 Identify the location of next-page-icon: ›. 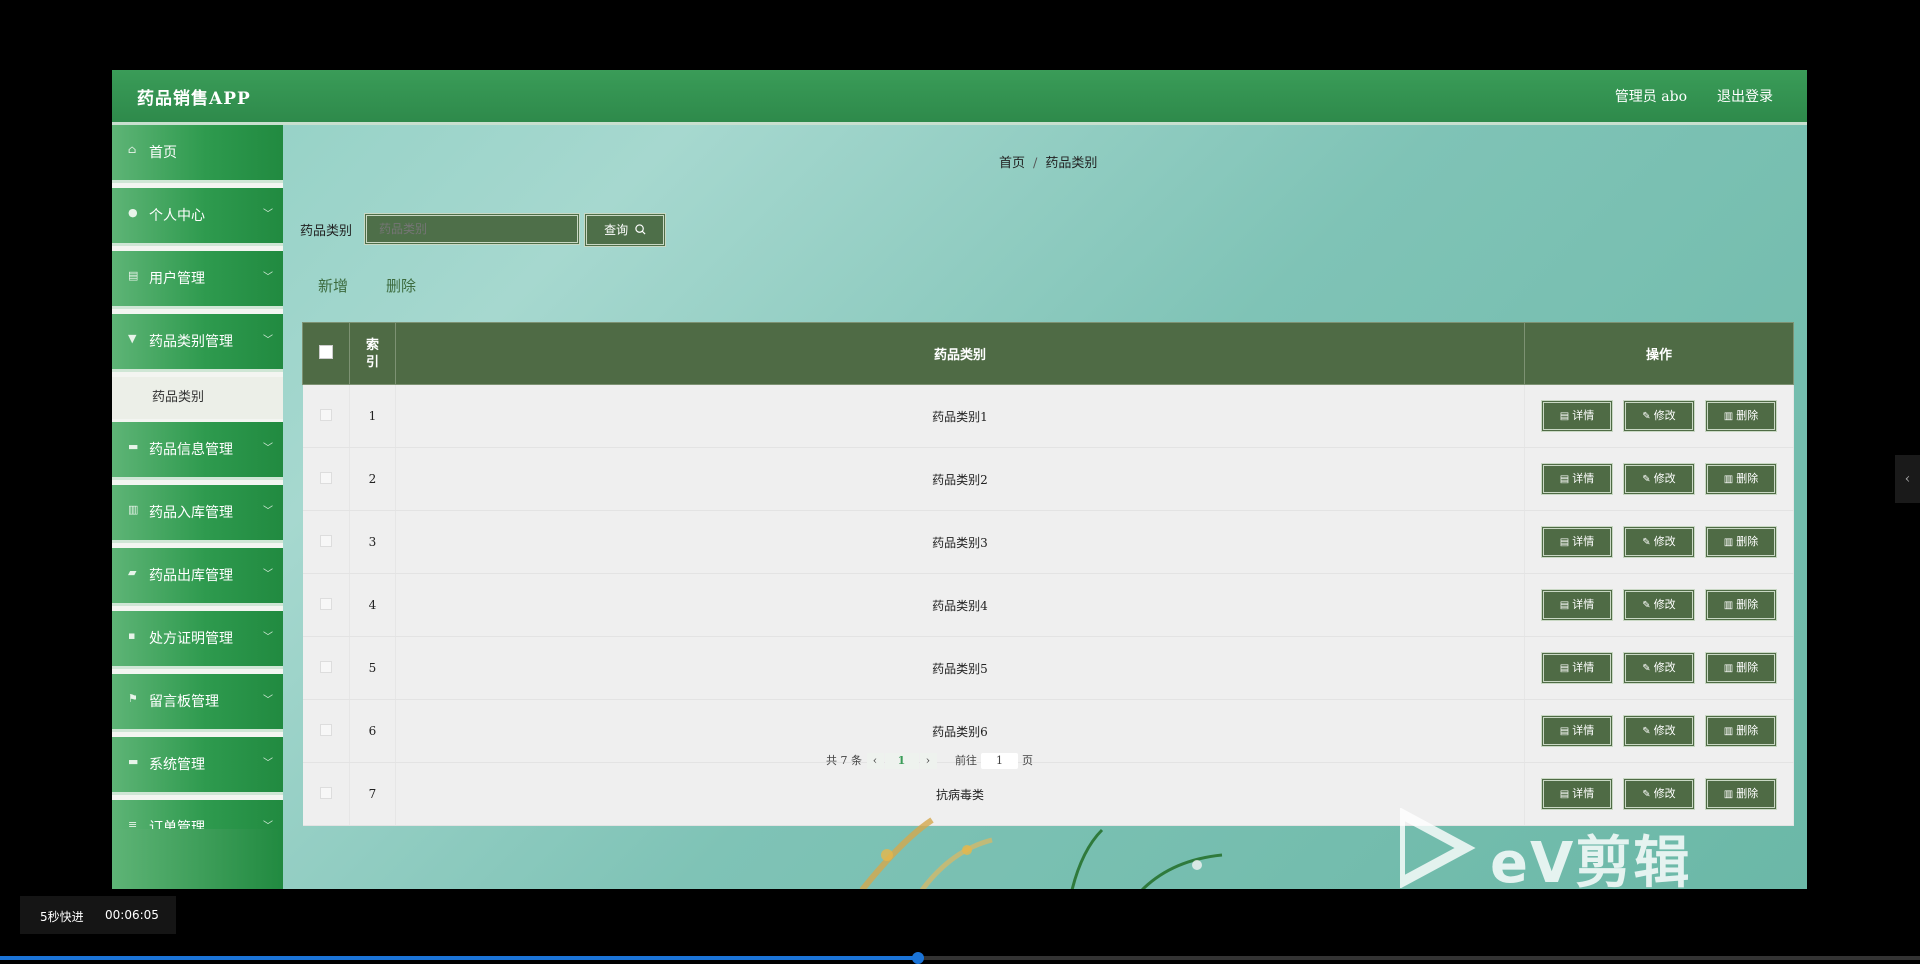
(928, 761).